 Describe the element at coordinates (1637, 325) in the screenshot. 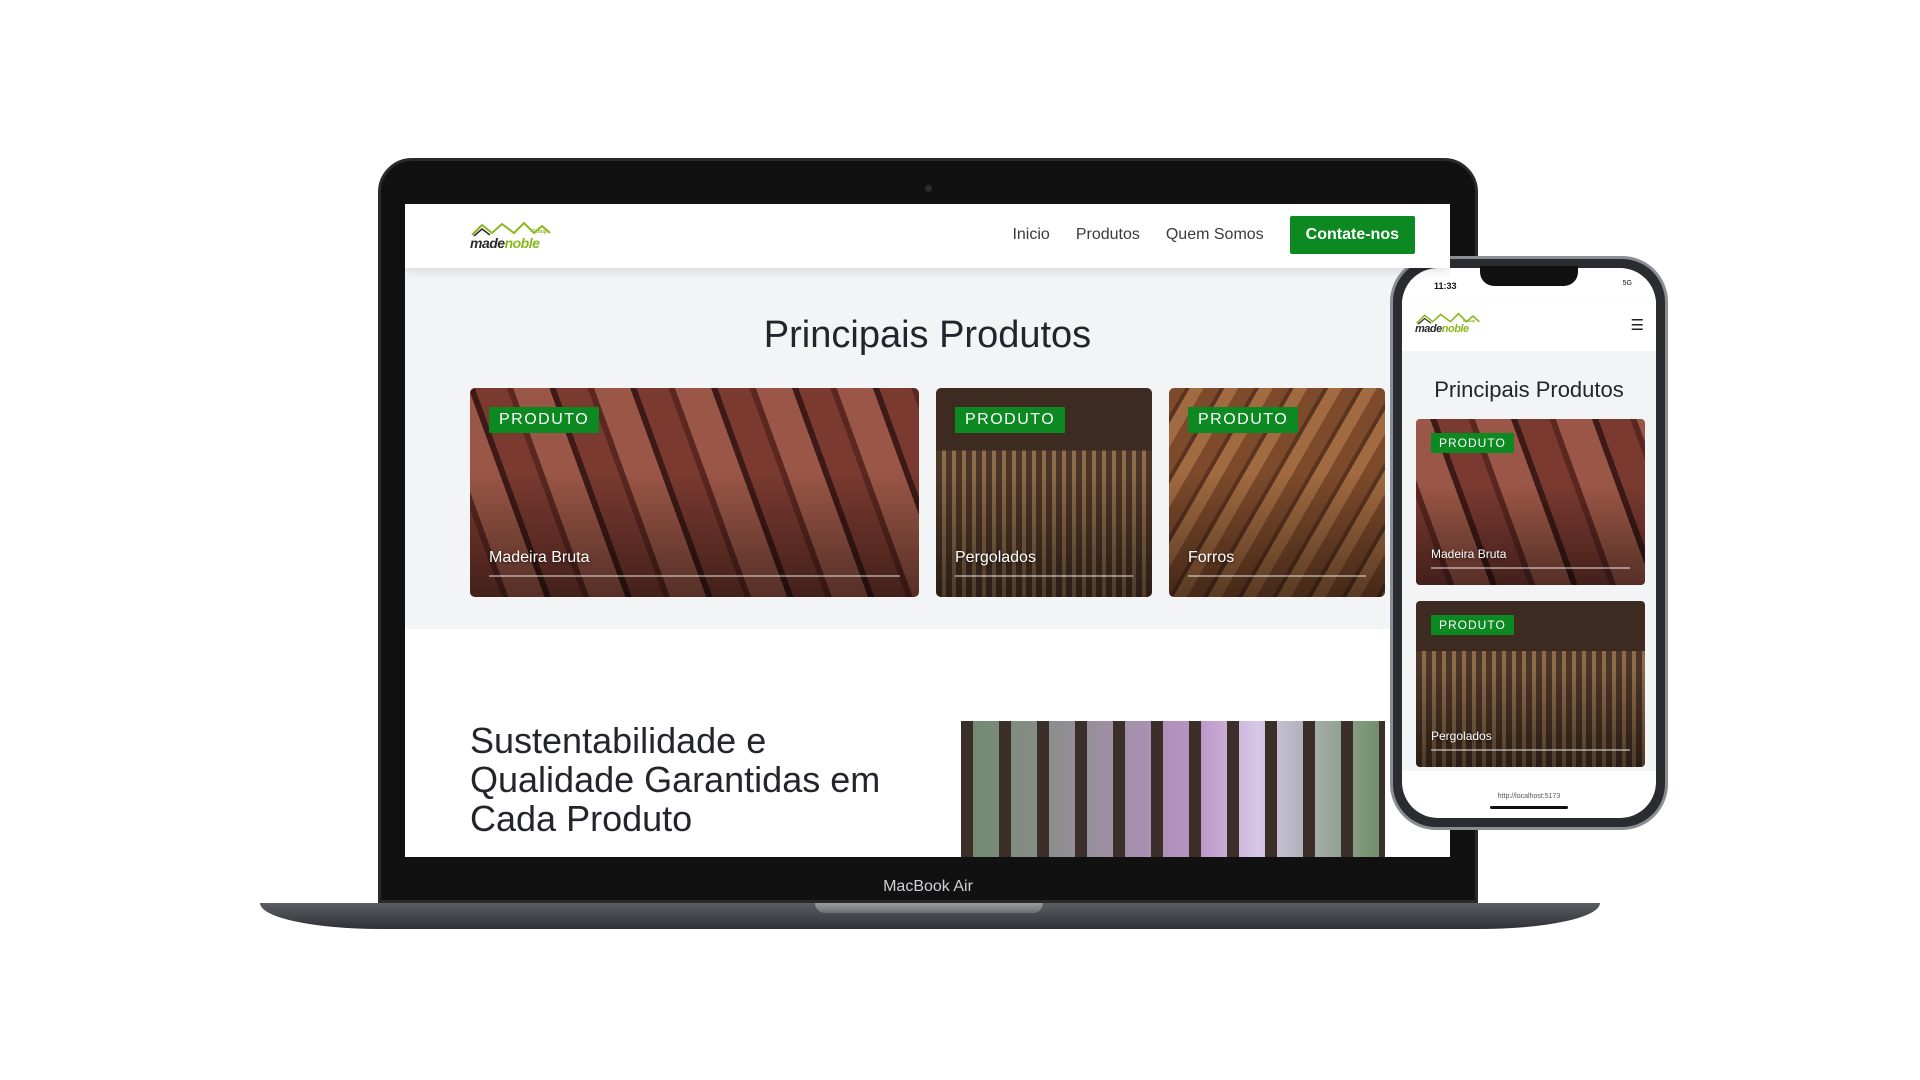

I see `hamburger-menu-icon: ☰` at that location.